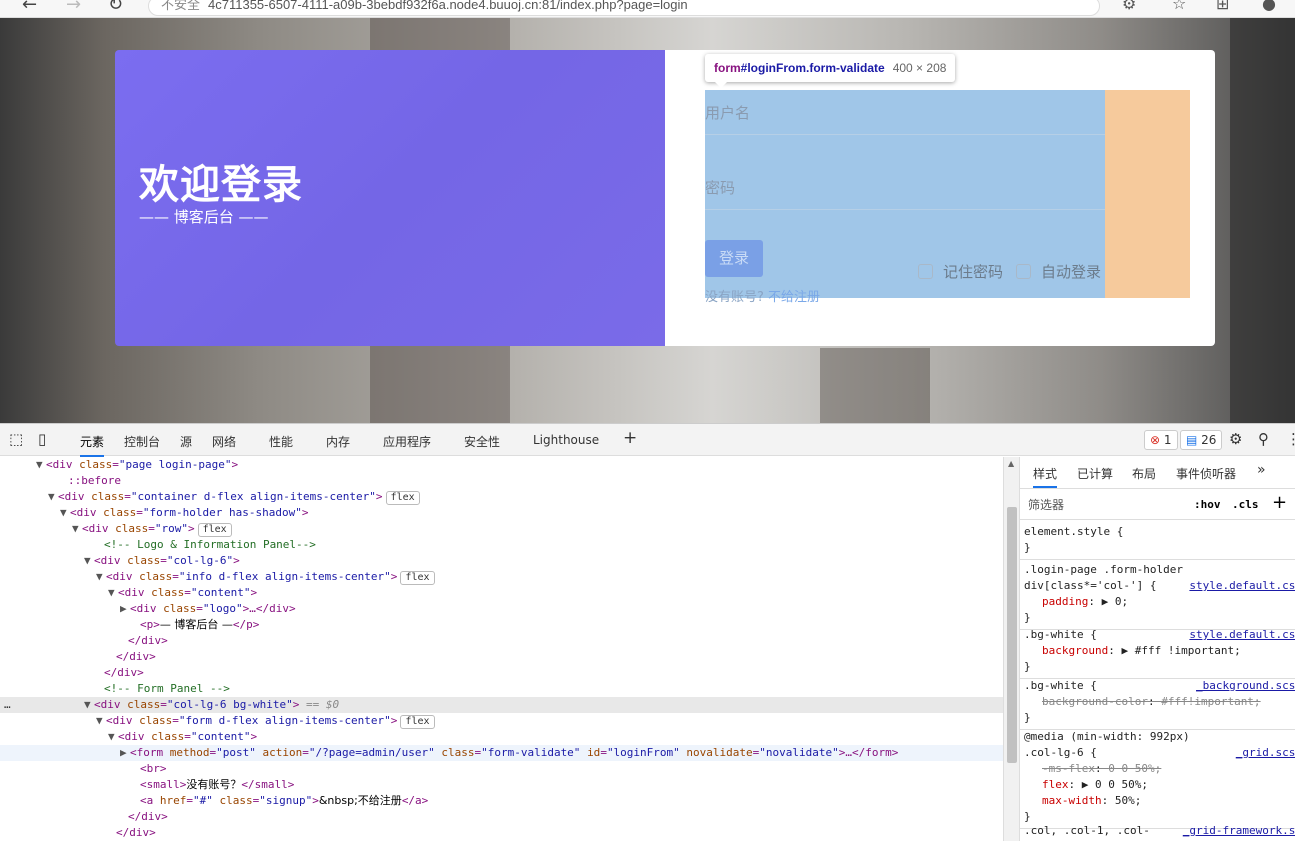 The width and height of the screenshot is (1295, 841). Describe the element at coordinates (200, 560) in the screenshot. I see `attr-value: "col-lg-6"` at that location.